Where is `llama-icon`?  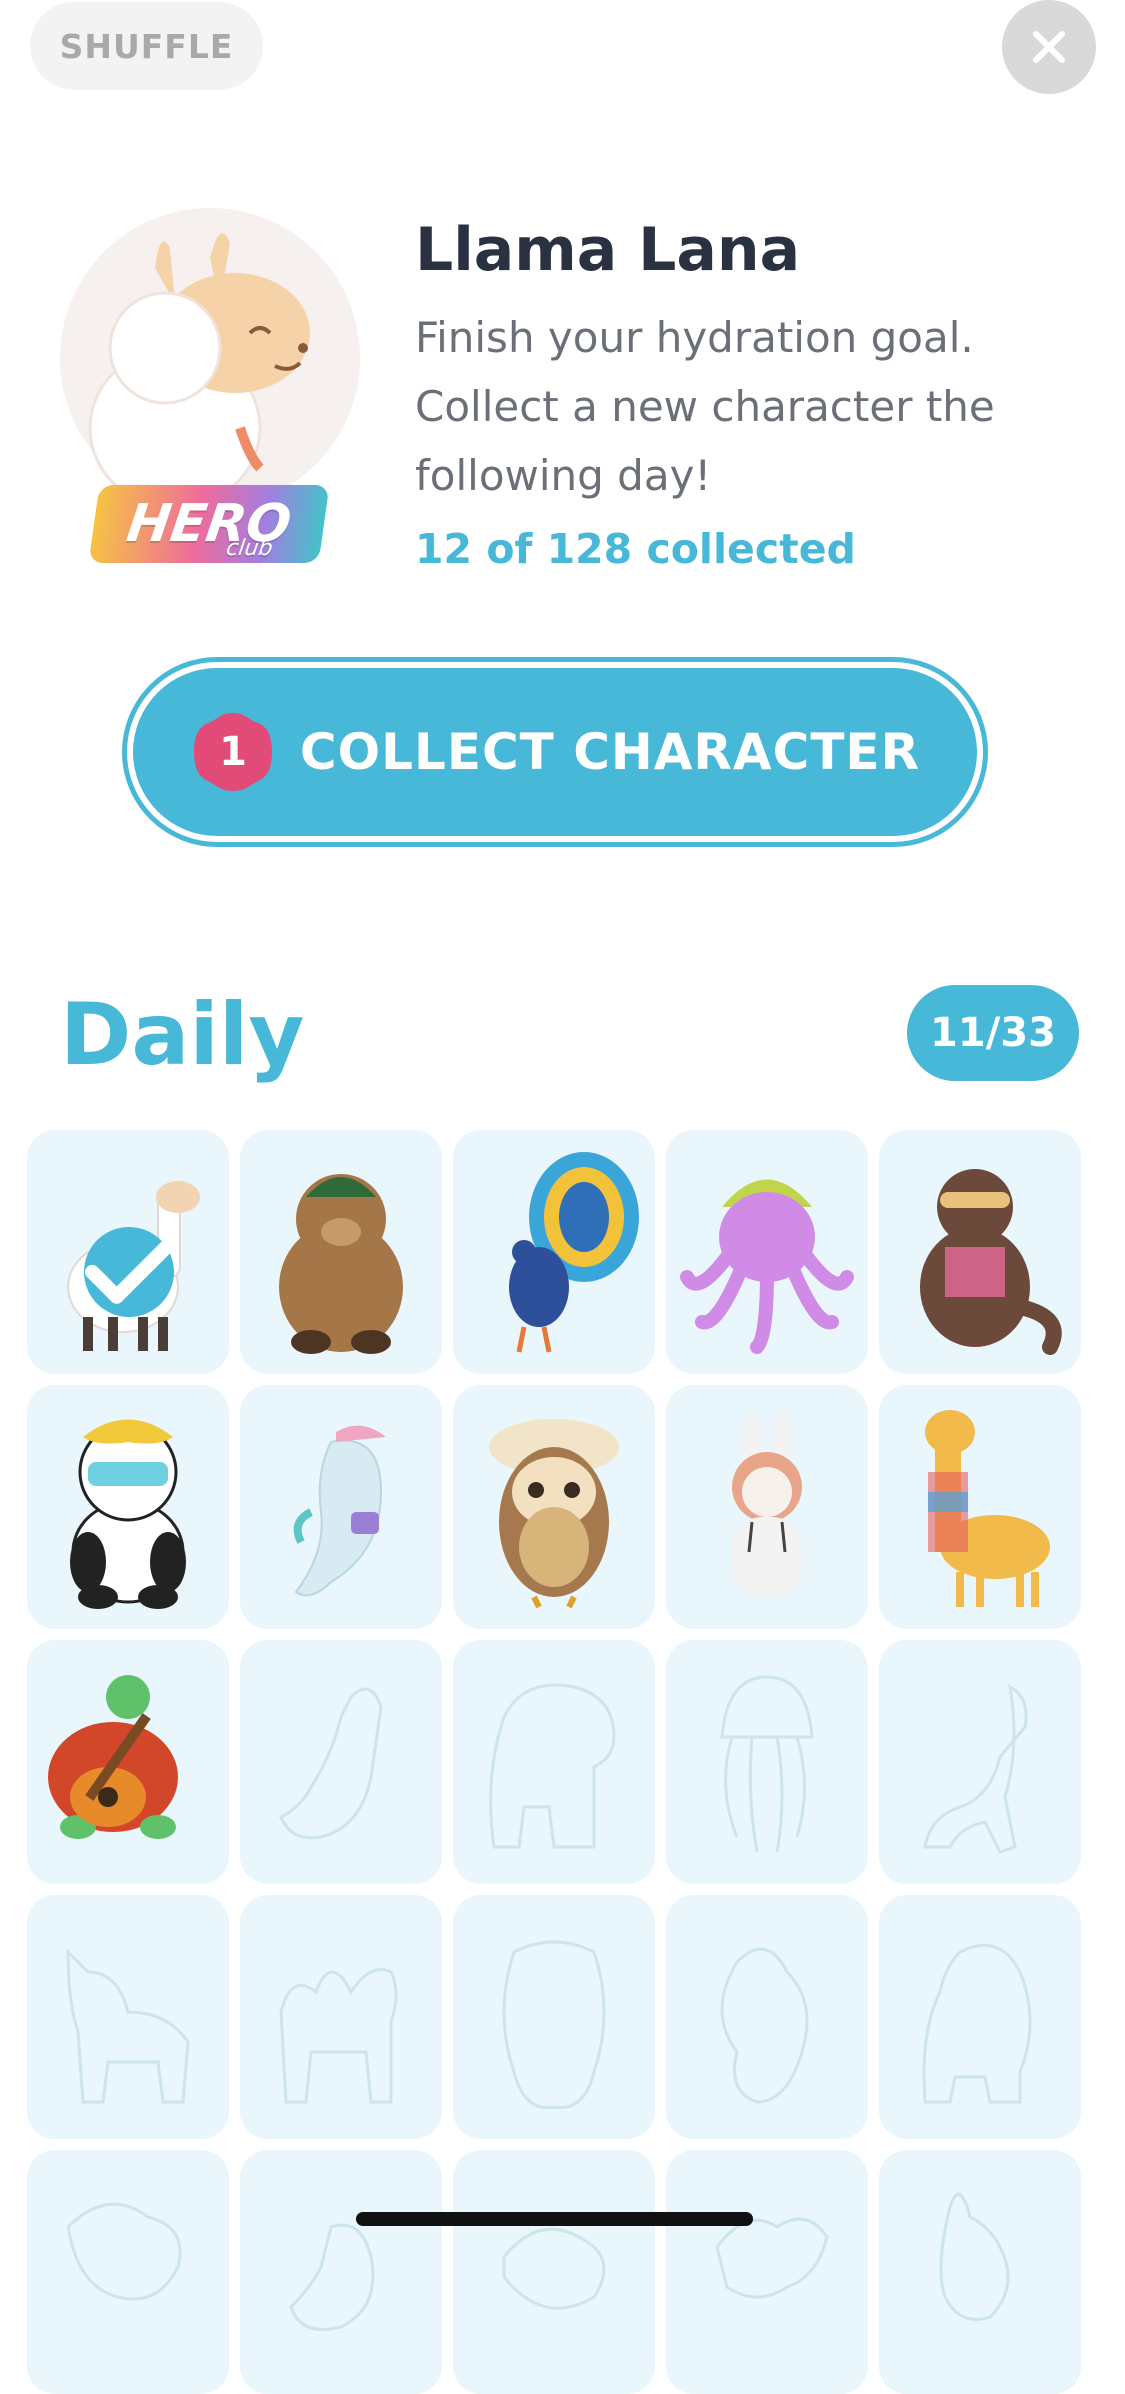
llama-icon is located at coordinates (199, 371).